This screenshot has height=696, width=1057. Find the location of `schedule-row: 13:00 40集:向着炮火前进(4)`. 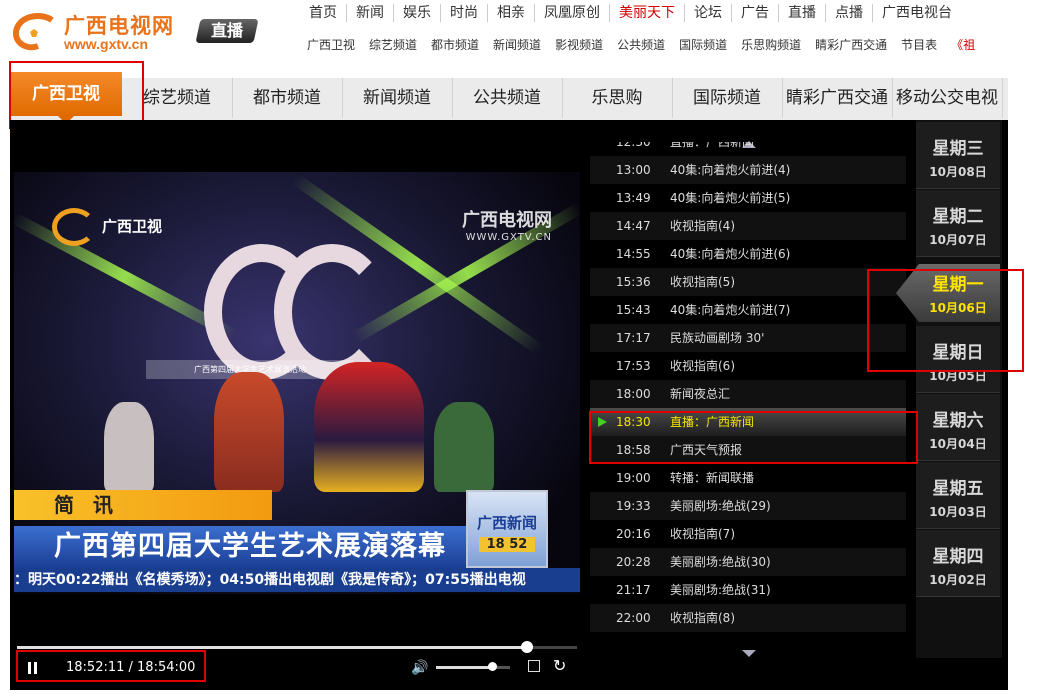

schedule-row: 13:00 40集:向着炮火前进(4) is located at coordinates (748, 170).